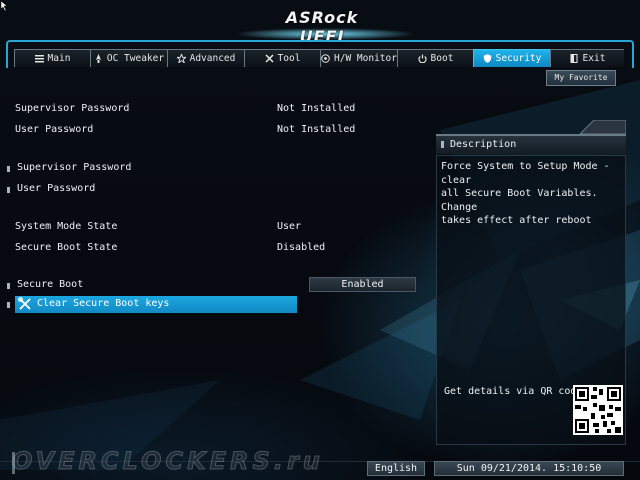 The image size is (640, 480). What do you see at coordinates (74, 168) in the screenshot?
I see `set-supervisor-password-item: Supervisor Password` at bounding box center [74, 168].